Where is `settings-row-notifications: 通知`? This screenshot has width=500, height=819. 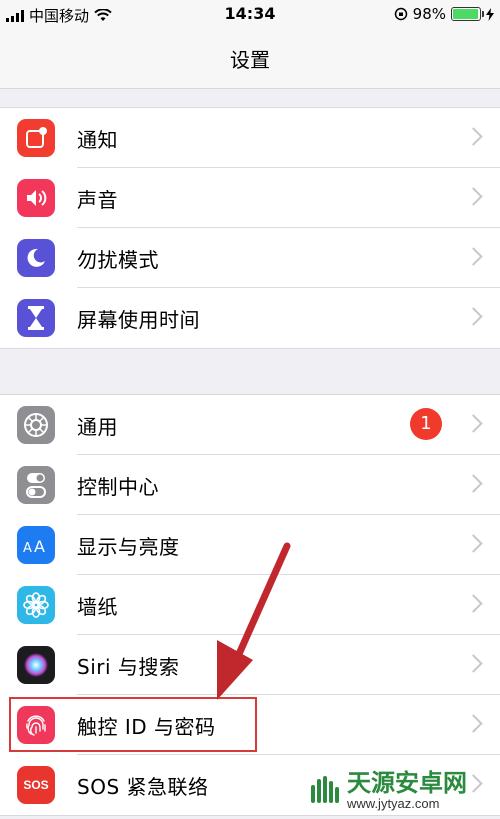
settings-row-notifications: 通知 is located at coordinates (250, 138).